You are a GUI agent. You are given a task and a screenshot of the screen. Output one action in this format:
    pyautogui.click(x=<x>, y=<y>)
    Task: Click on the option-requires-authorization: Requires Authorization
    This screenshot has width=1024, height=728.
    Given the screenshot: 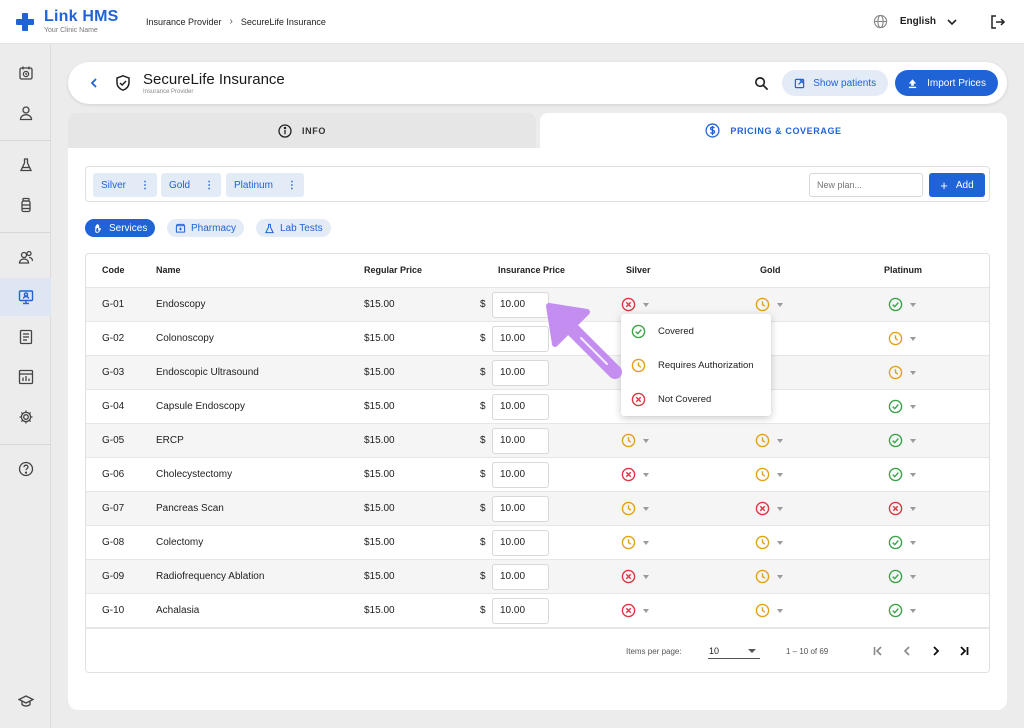 What is the action you would take?
    pyautogui.click(x=696, y=365)
    